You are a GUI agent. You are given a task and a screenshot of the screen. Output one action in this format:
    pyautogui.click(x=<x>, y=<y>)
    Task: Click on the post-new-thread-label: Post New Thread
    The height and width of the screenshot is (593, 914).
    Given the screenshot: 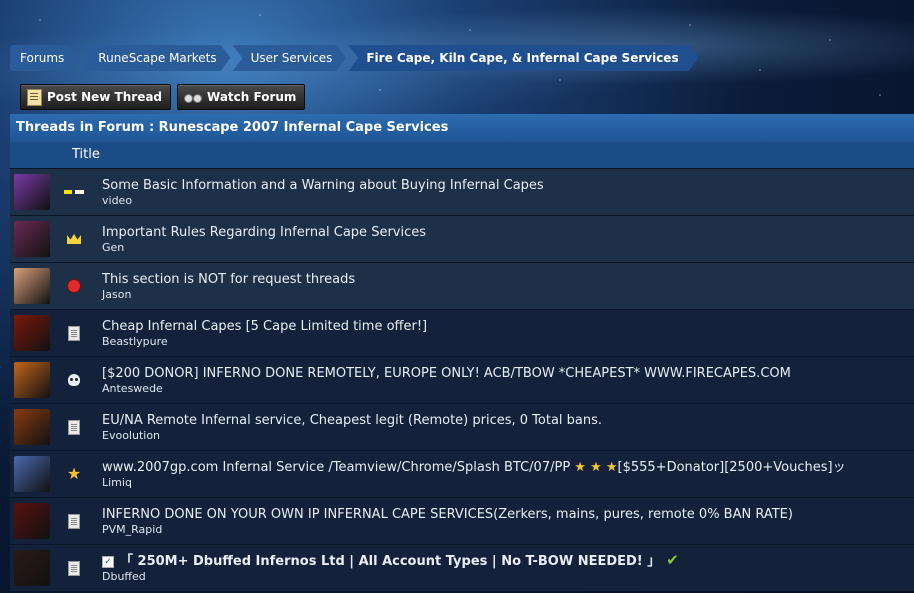 What is the action you would take?
    pyautogui.click(x=105, y=97)
    